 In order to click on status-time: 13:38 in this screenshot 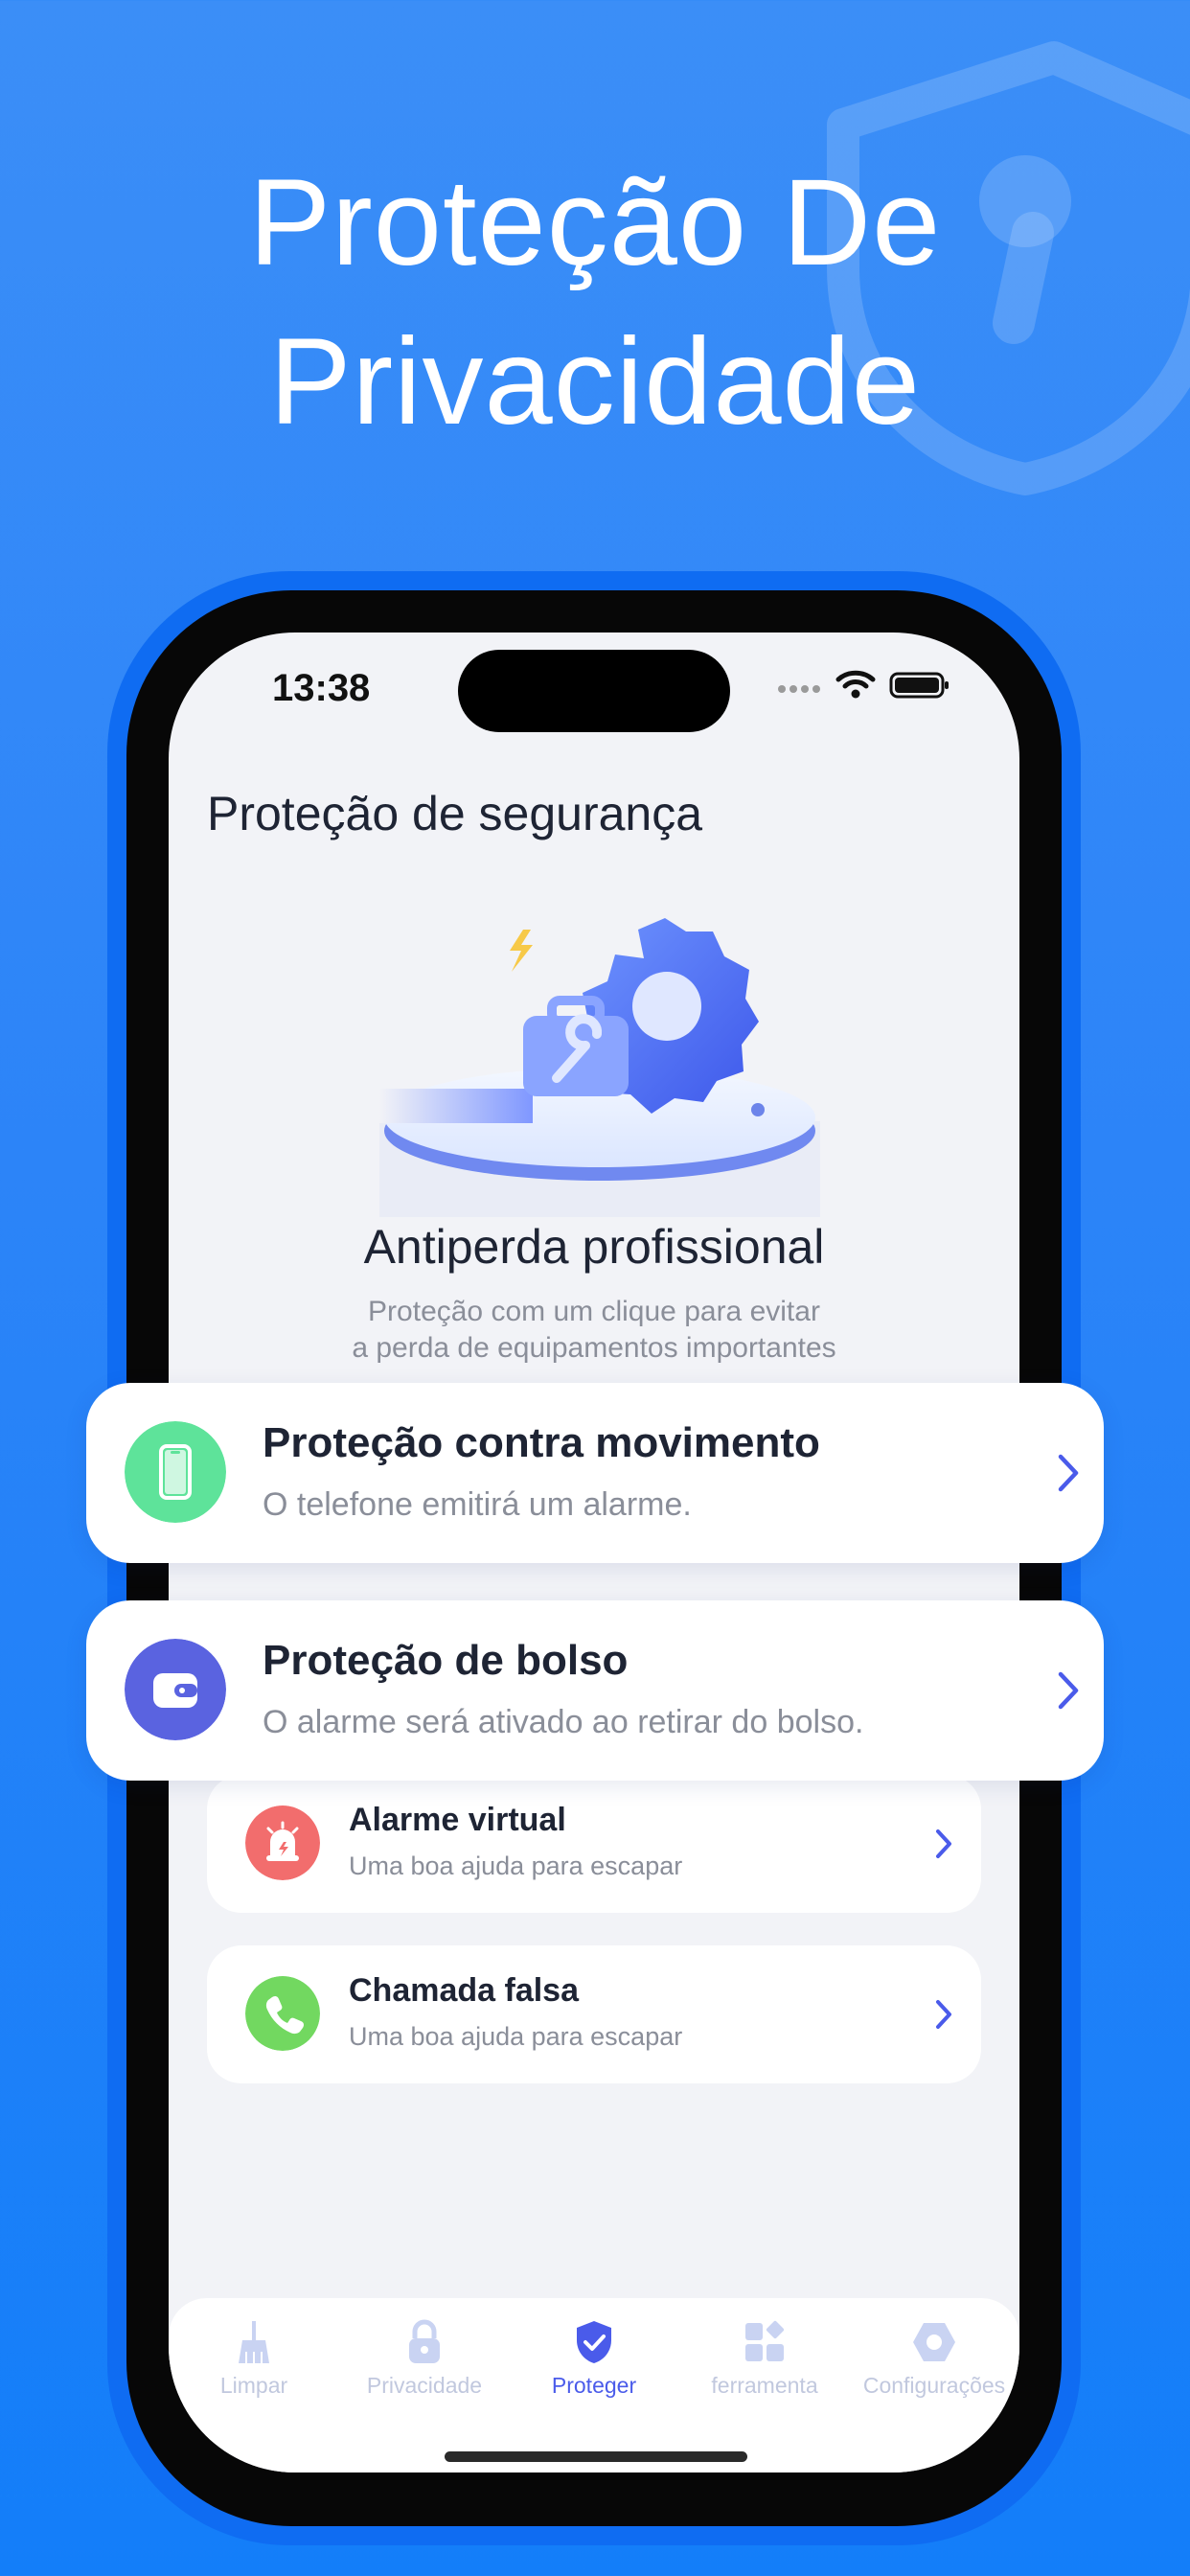, I will do `click(321, 688)`.